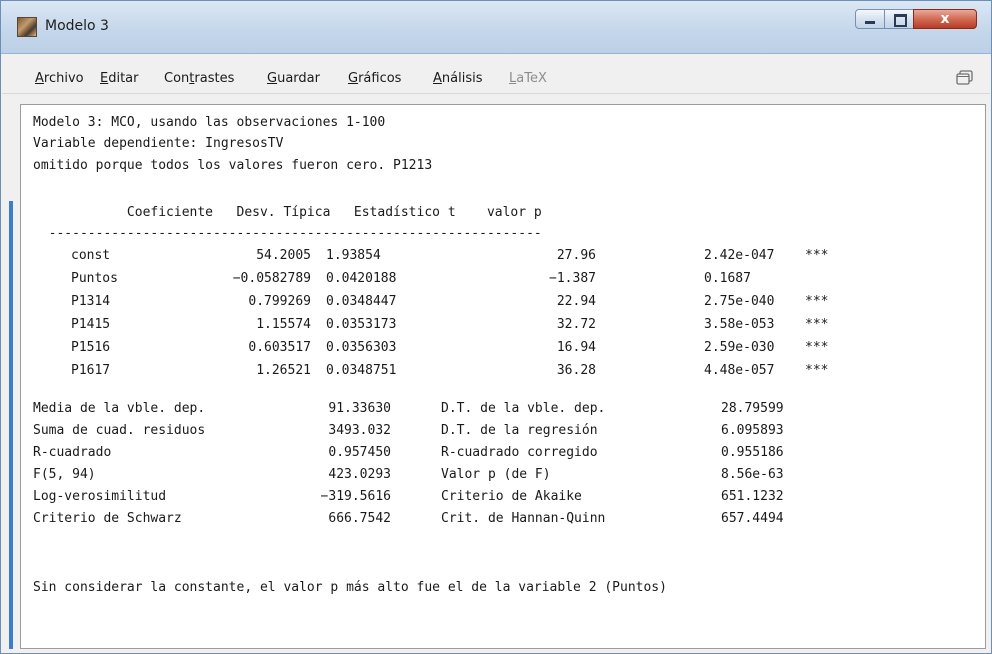 Image resolution: width=992 pixels, height=654 pixels. Describe the element at coordinates (739, 301) in the screenshot. I see `cell-p: 2.75e-040` at that location.